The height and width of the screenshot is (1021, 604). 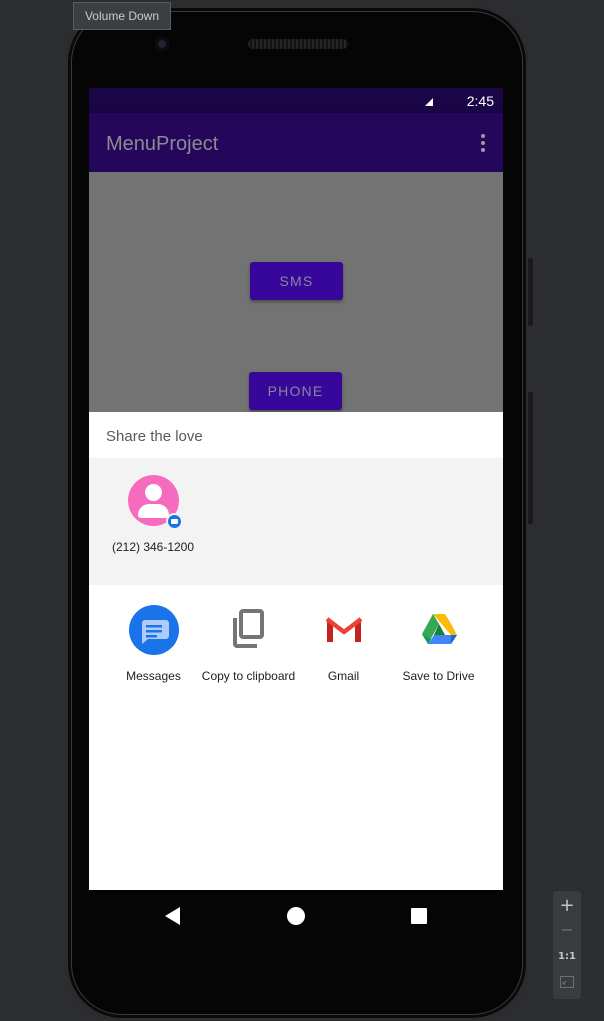 I want to click on zoom-actual-size-button: 1:1, so click(x=567, y=956).